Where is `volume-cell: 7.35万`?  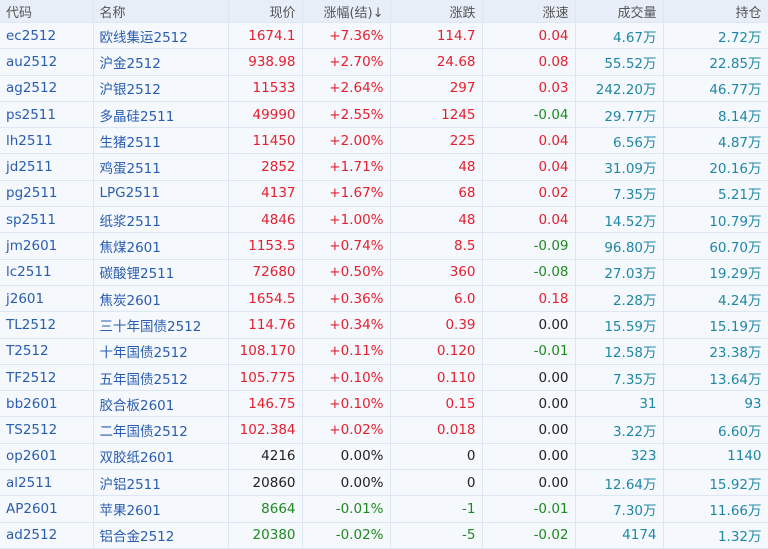 volume-cell: 7.35万 is located at coordinates (619, 378).